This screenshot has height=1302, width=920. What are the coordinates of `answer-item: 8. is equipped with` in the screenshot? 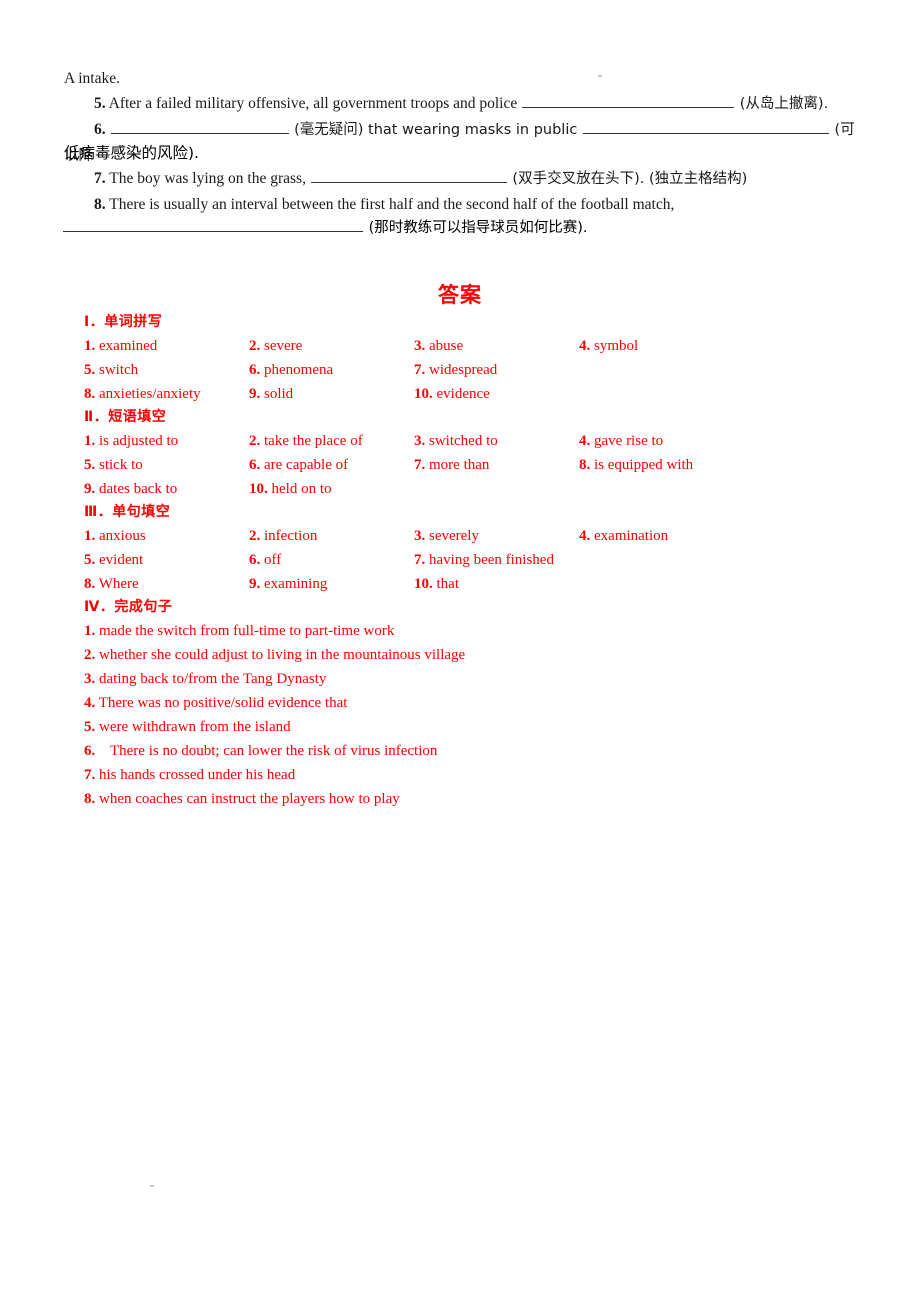 It's located at (661, 465).